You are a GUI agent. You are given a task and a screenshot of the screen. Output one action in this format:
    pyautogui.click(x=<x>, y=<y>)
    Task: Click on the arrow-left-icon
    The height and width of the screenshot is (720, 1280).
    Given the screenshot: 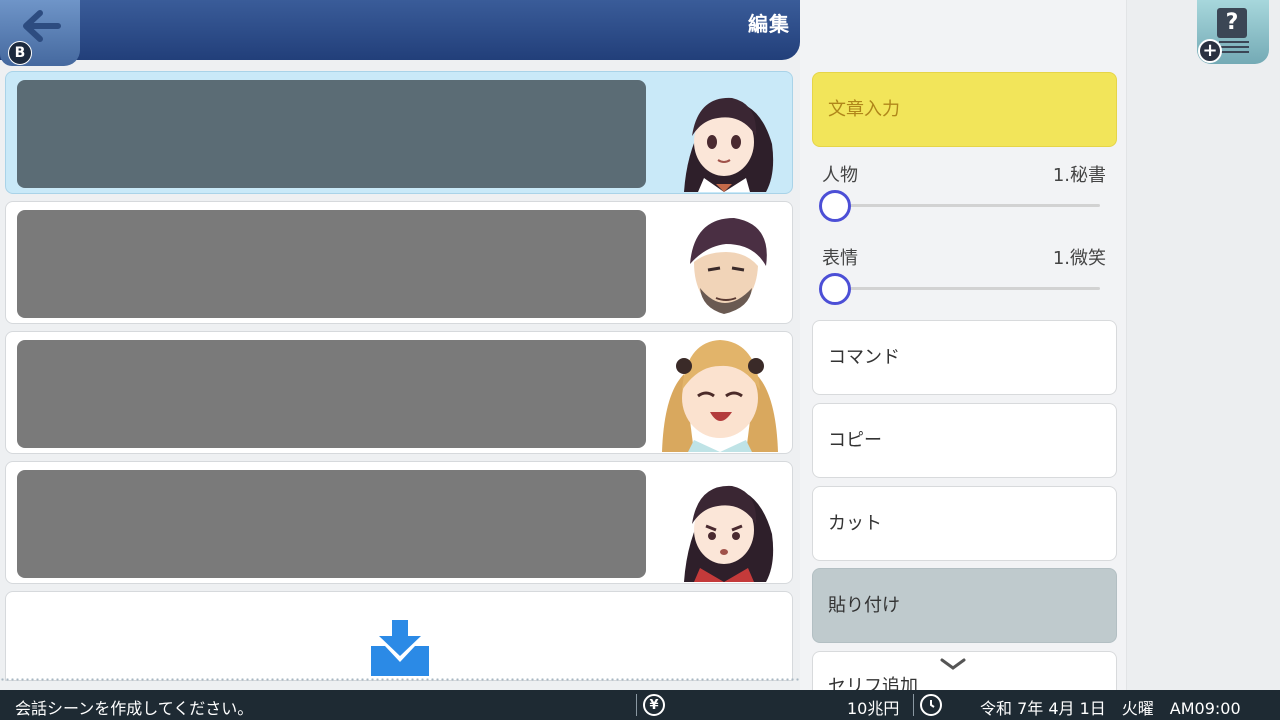 What is the action you would take?
    pyautogui.click(x=42, y=26)
    